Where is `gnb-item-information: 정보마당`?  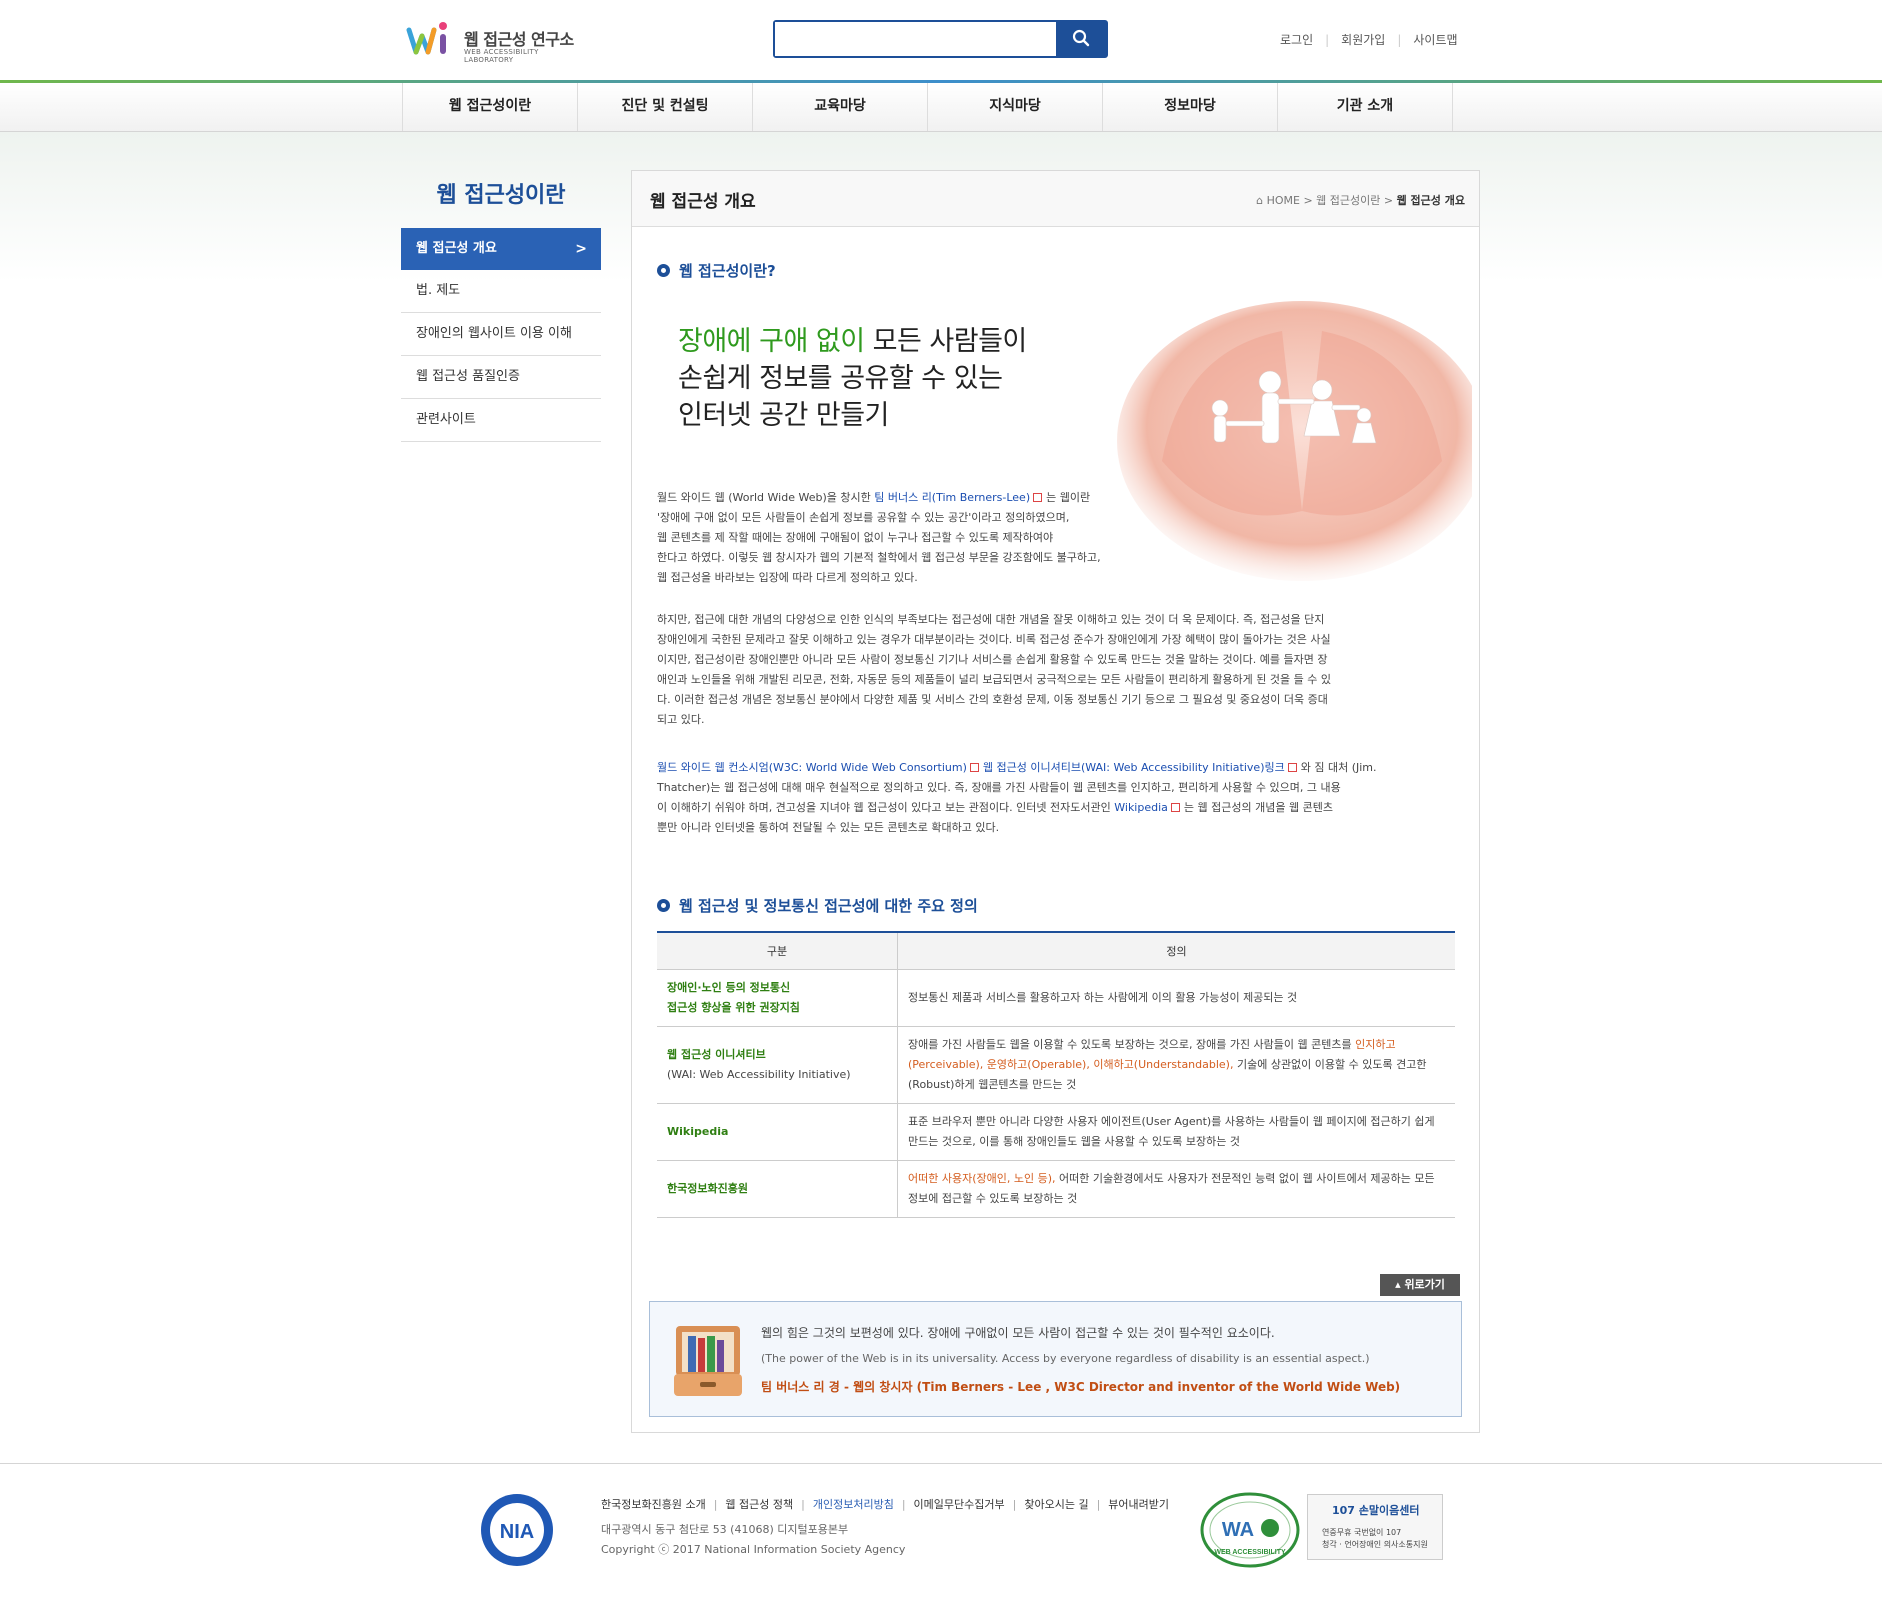 gnb-item-information: 정보마당 is located at coordinates (1190, 107).